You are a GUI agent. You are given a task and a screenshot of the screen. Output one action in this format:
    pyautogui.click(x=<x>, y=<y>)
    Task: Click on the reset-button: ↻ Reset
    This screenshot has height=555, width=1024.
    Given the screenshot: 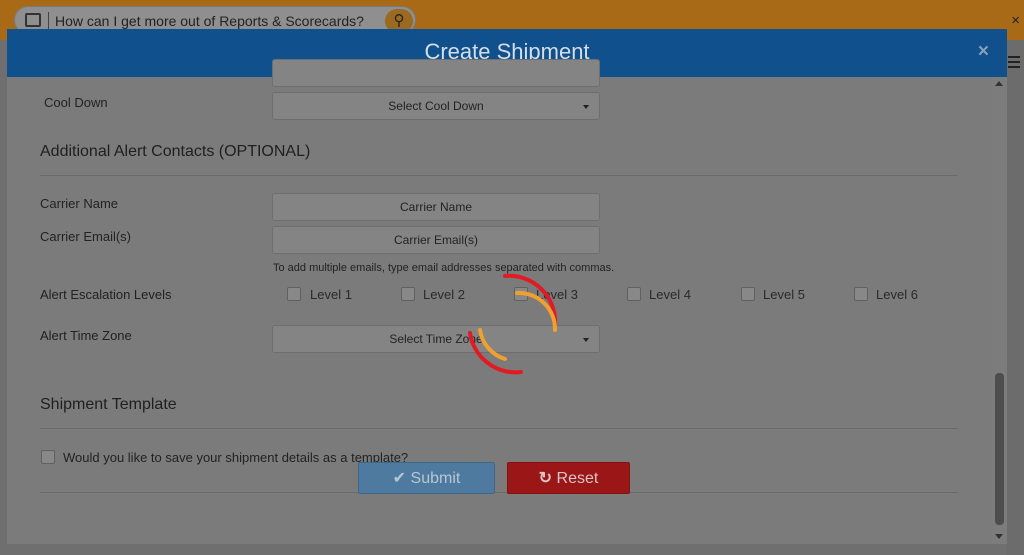 What is the action you would take?
    pyautogui.click(x=568, y=478)
    